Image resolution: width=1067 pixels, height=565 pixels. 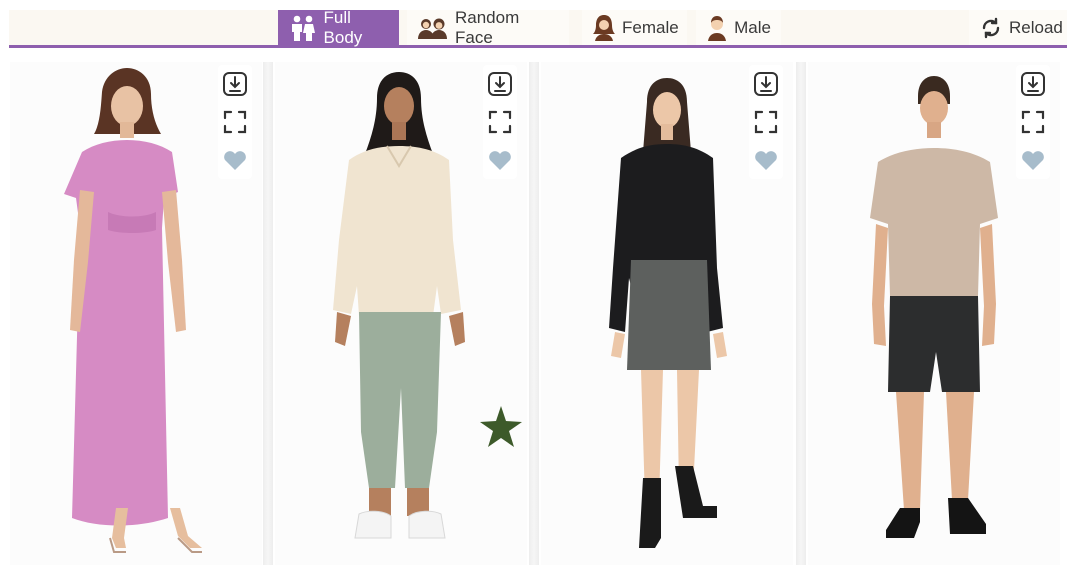 I want to click on reload-icon, so click(x=991, y=28).